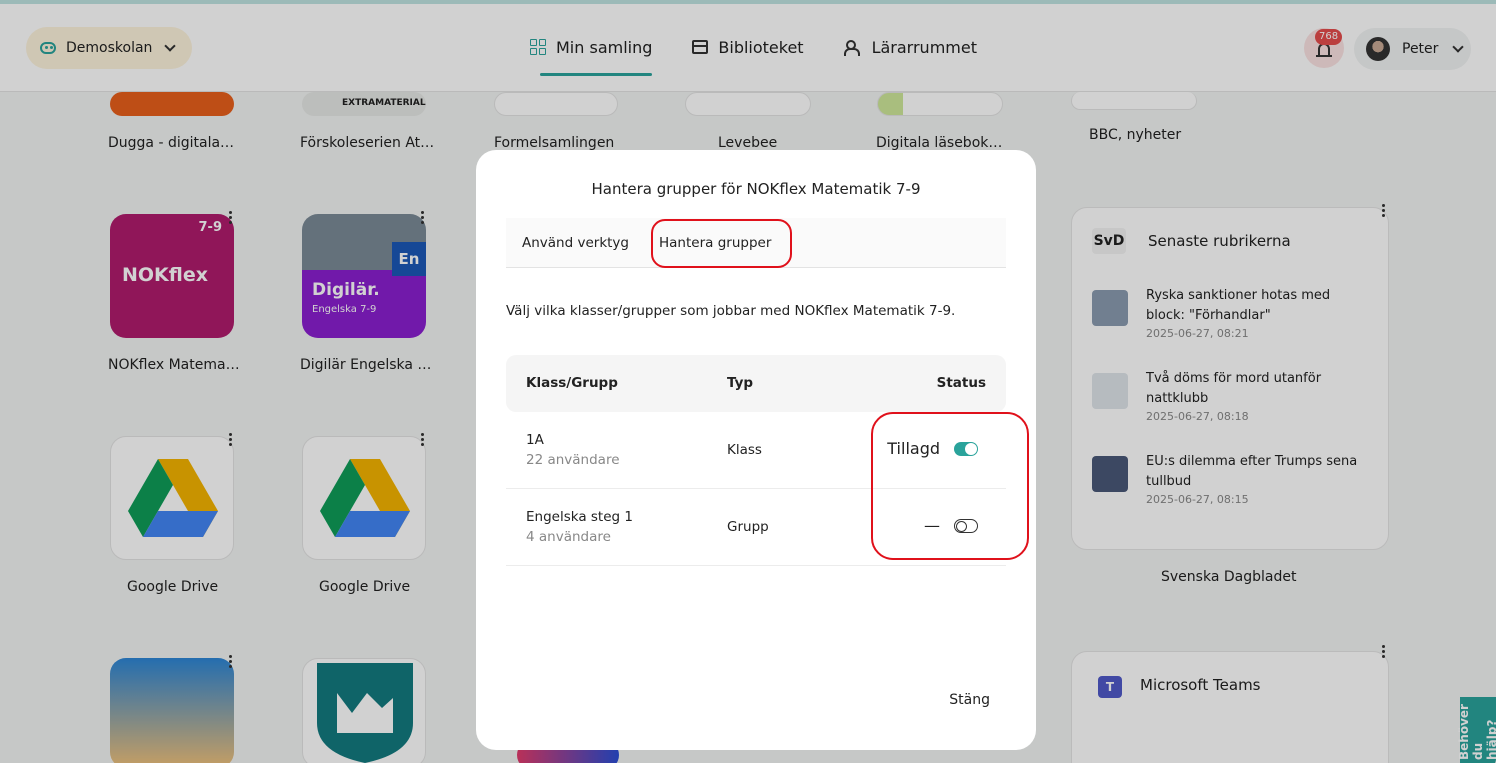 This screenshot has height=763, width=1496. Describe the element at coordinates (748, 527) in the screenshot. I see `group-type: Grupp` at that location.